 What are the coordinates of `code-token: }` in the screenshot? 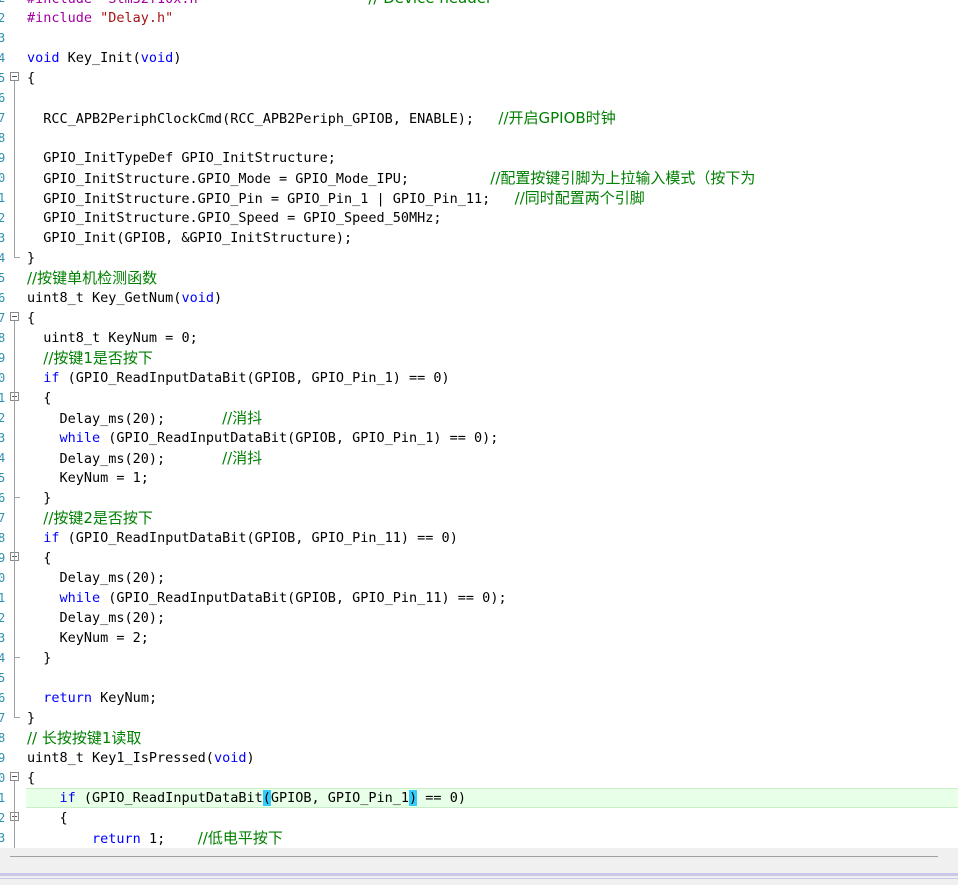 It's located at (39, 498).